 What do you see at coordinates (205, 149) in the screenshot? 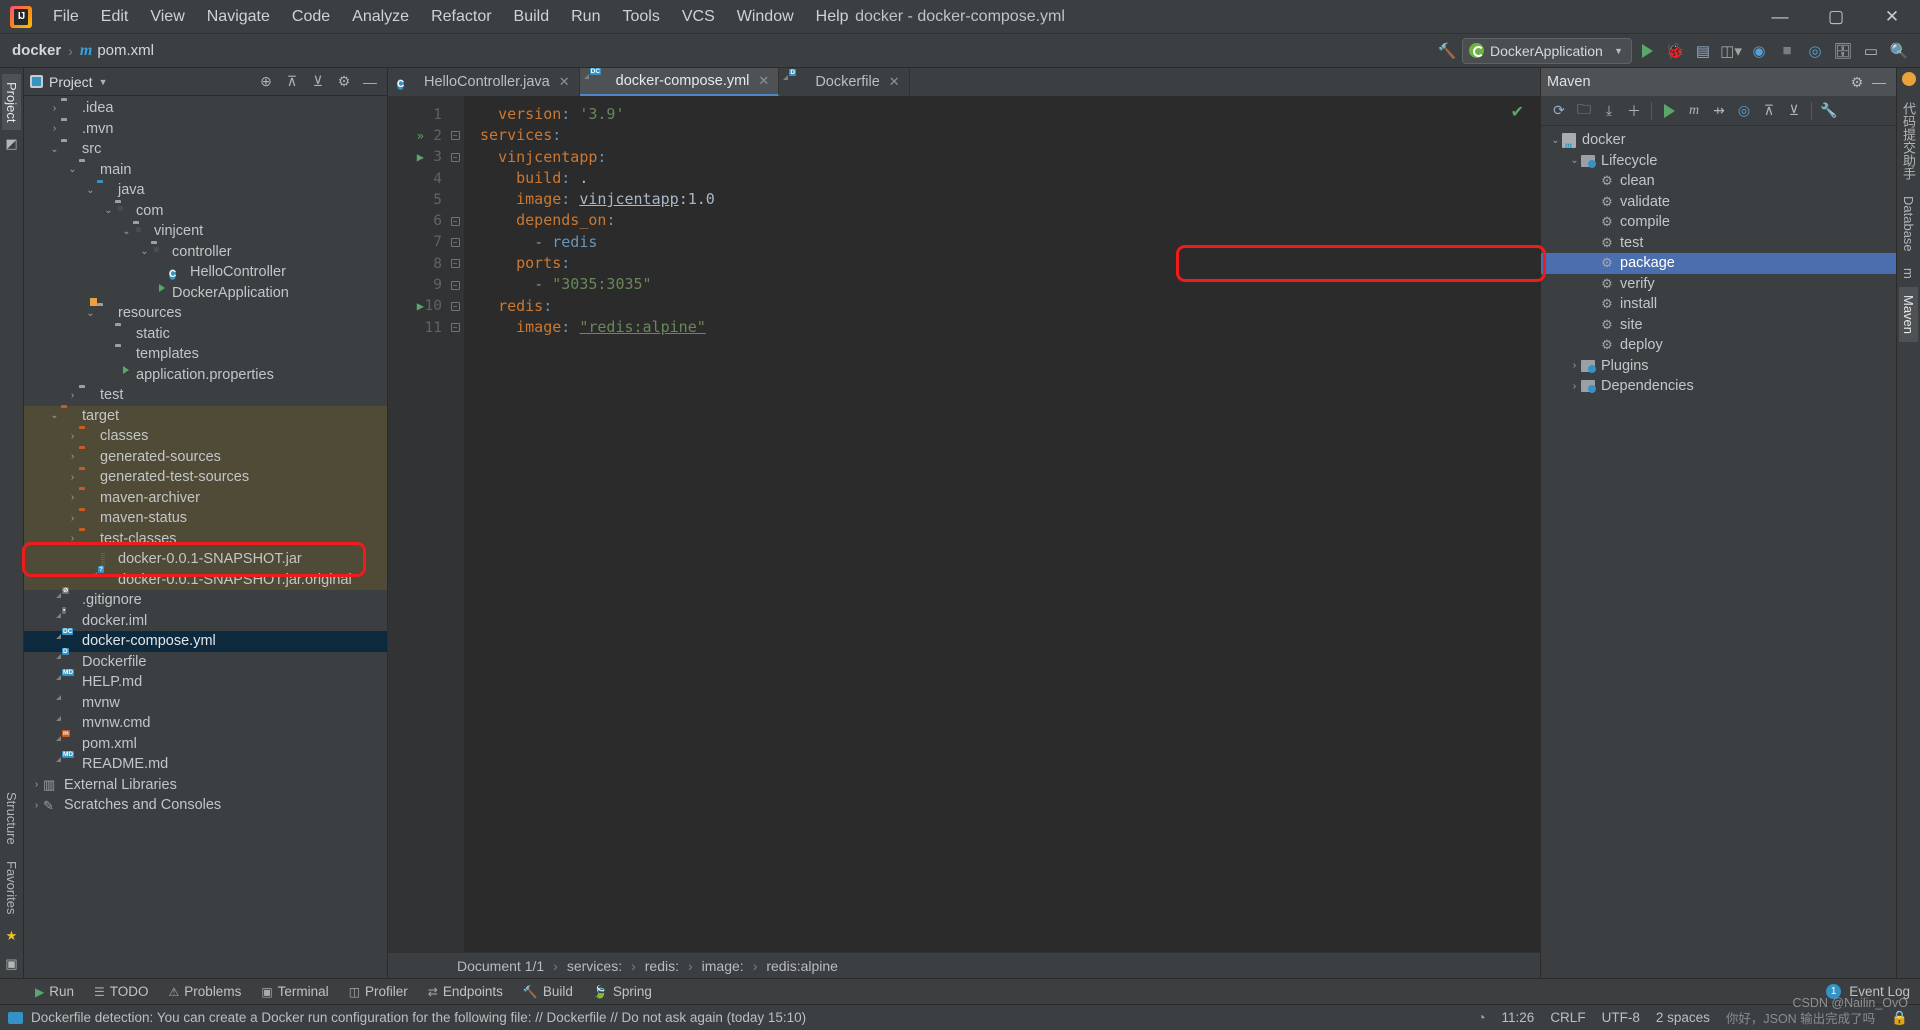
I see `tree-node-src: ⌄ src` at bounding box center [205, 149].